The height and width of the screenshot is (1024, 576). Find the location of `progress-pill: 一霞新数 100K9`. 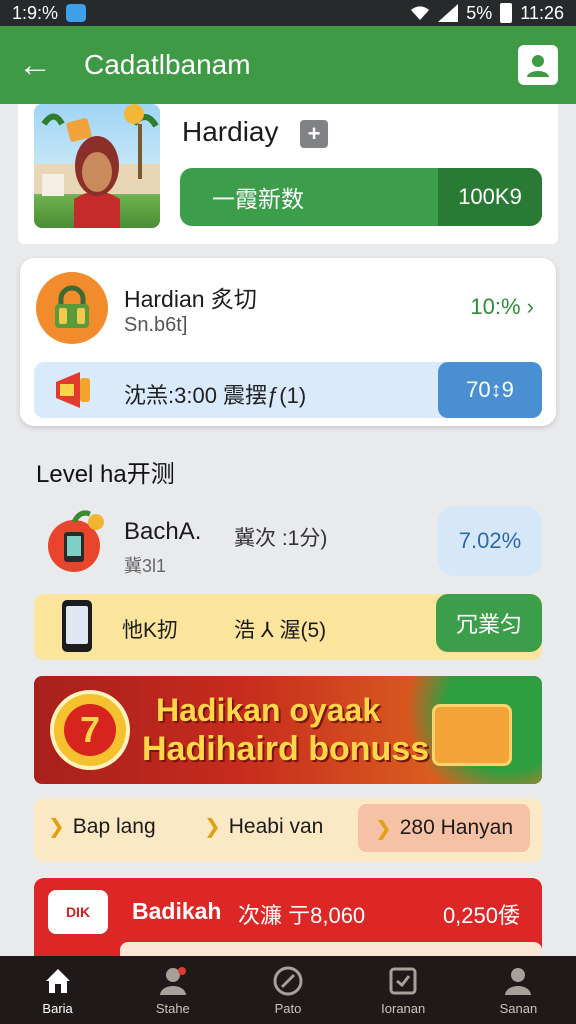

progress-pill: 一霞新数 100K9 is located at coordinates (361, 197).